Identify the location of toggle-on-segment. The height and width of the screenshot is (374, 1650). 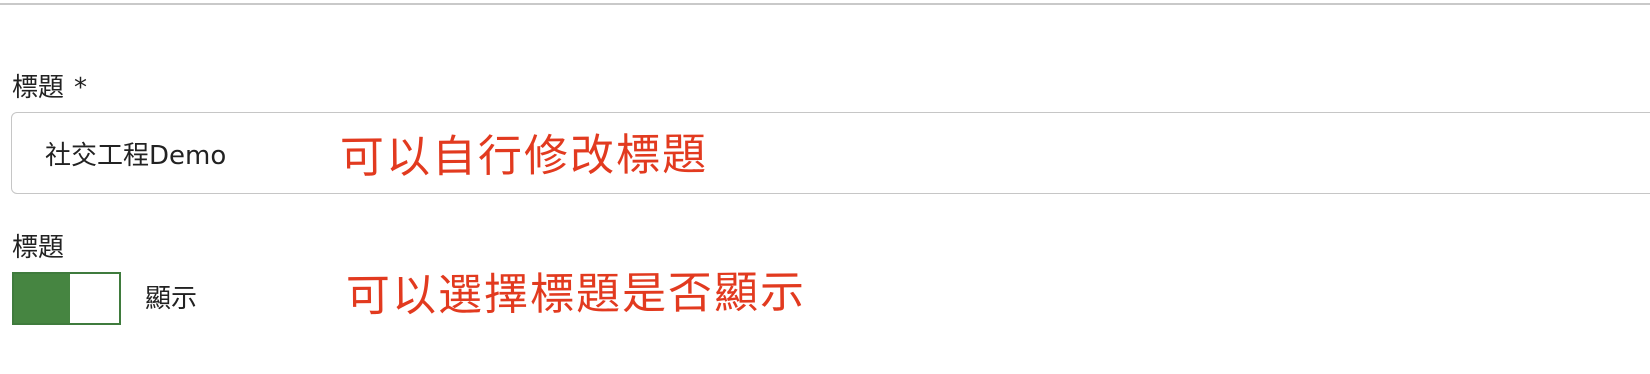
(42, 298).